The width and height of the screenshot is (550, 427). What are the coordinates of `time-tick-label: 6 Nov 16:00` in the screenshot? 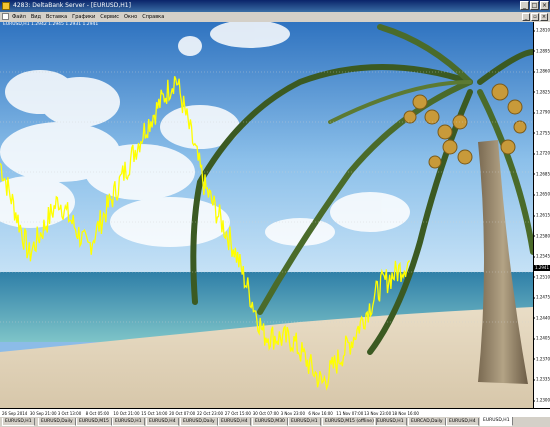 It's located at (320, 413).